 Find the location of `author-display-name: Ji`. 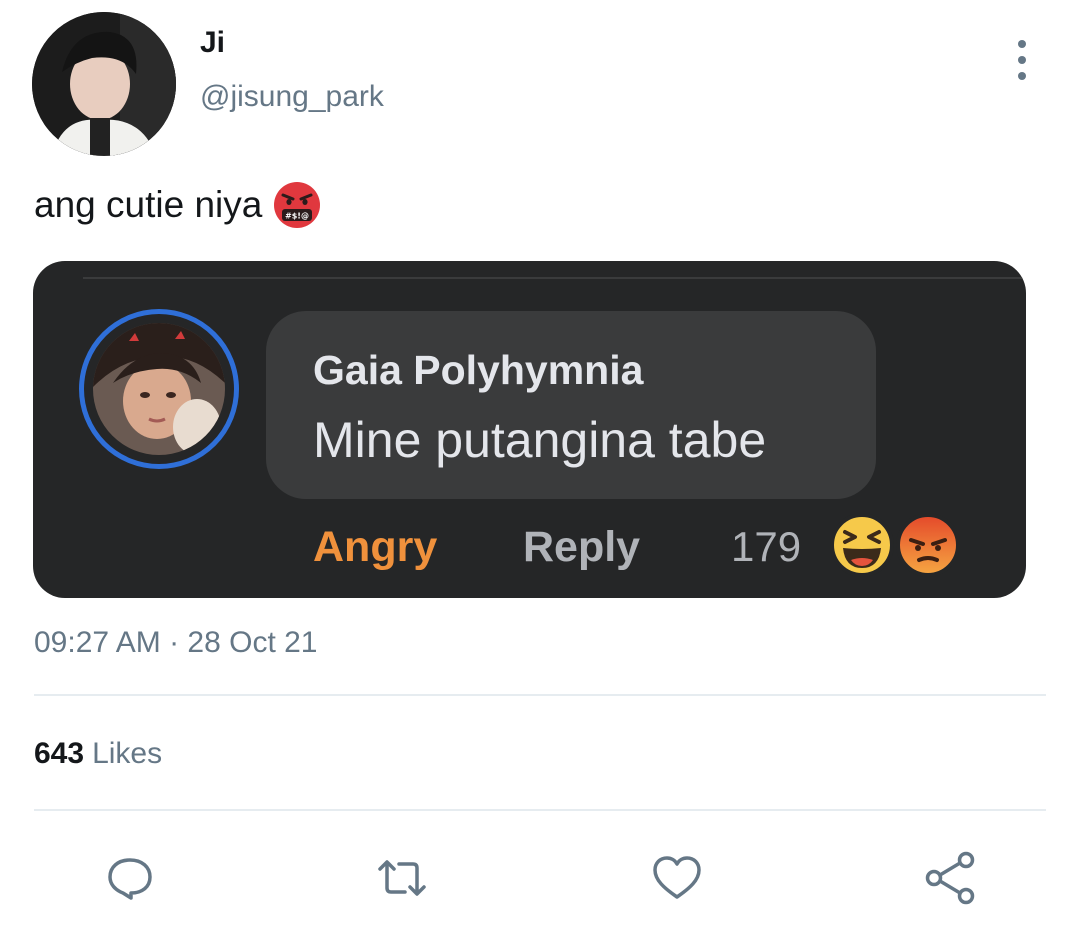

author-display-name: Ji is located at coordinates (212, 43).